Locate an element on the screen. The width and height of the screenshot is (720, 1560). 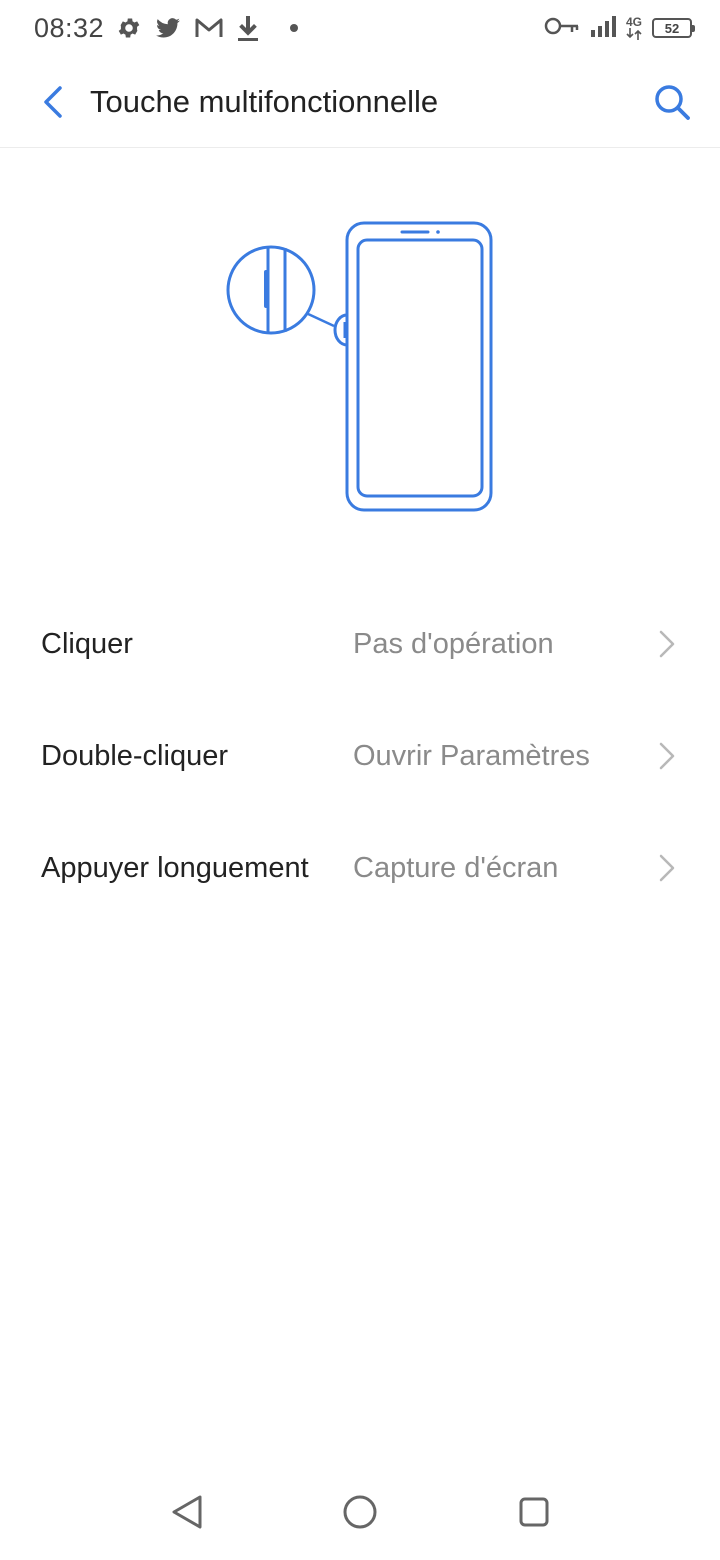
back-arrow-icon is located at coordinates (53, 101).